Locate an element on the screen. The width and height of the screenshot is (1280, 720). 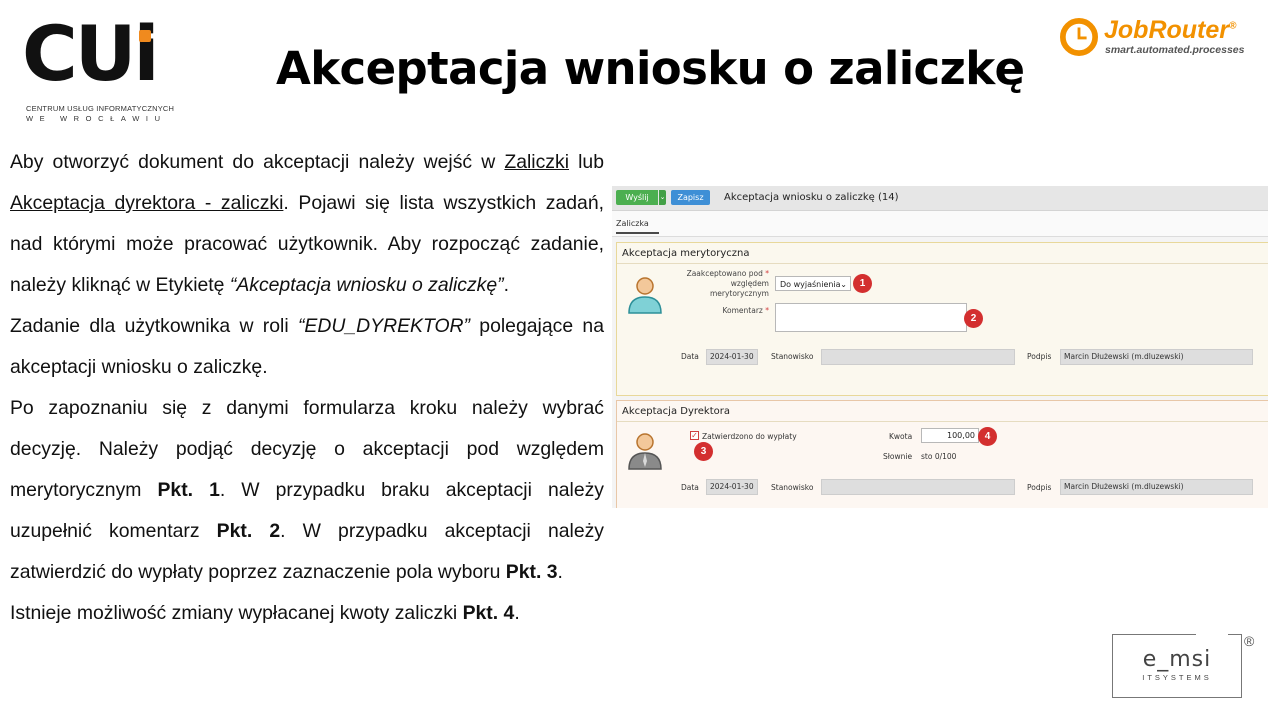
words-label: Słownie is located at coordinates (898, 456).